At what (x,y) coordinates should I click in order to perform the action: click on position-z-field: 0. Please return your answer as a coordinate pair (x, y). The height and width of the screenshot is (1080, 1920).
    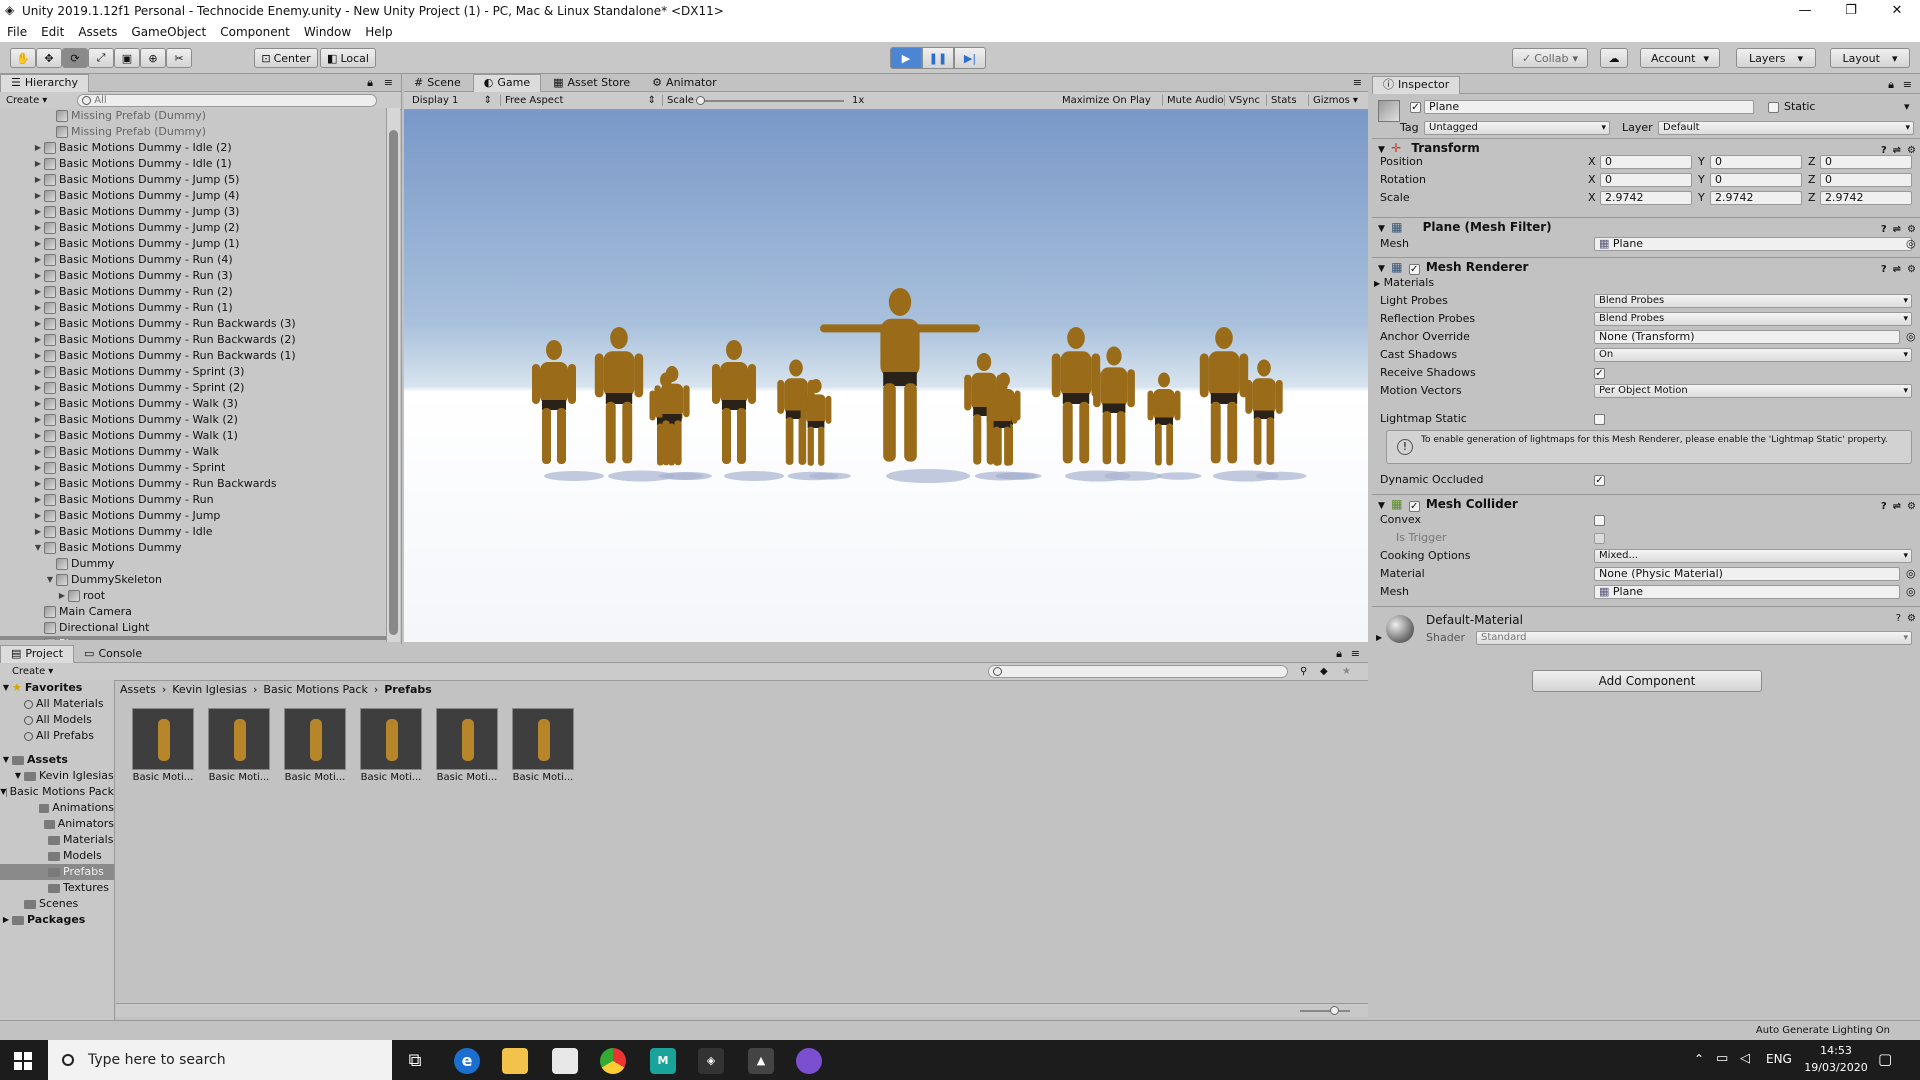
    Looking at the image, I should click on (1866, 162).